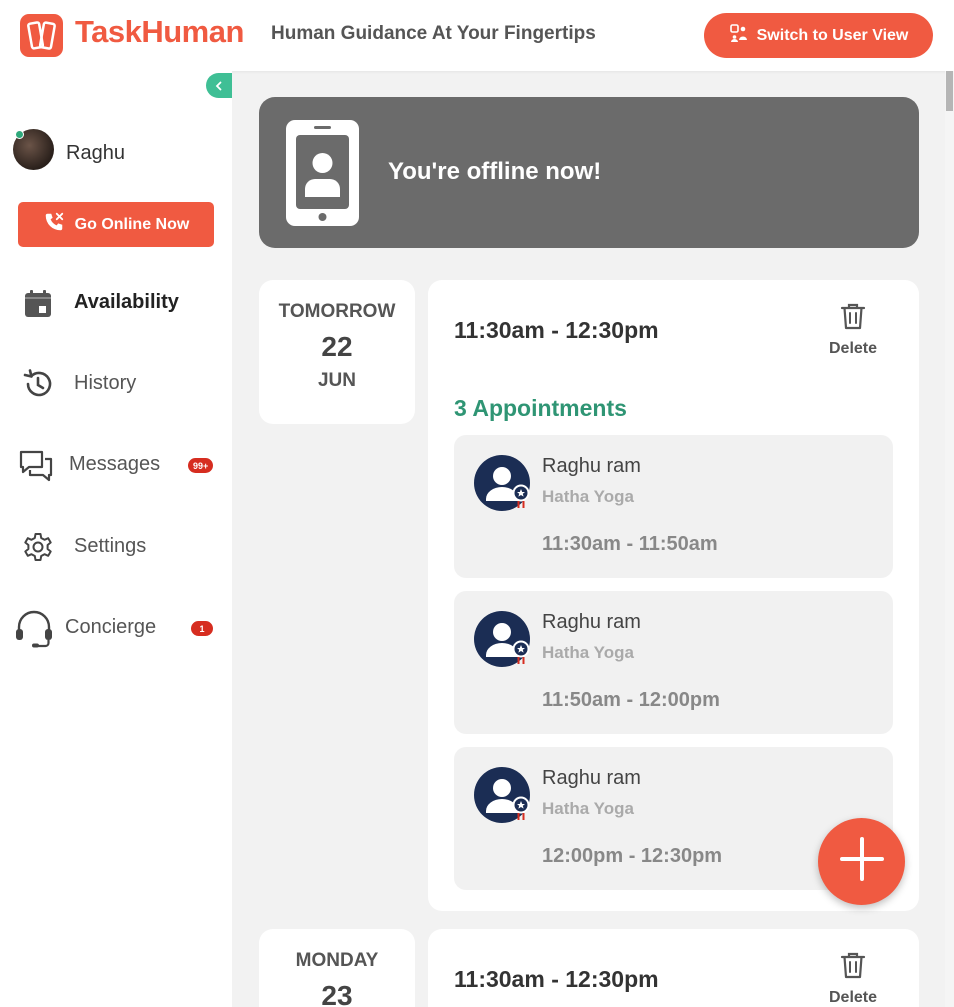 The width and height of the screenshot is (954, 1007). I want to click on chevron-left-icon, so click(219, 85).